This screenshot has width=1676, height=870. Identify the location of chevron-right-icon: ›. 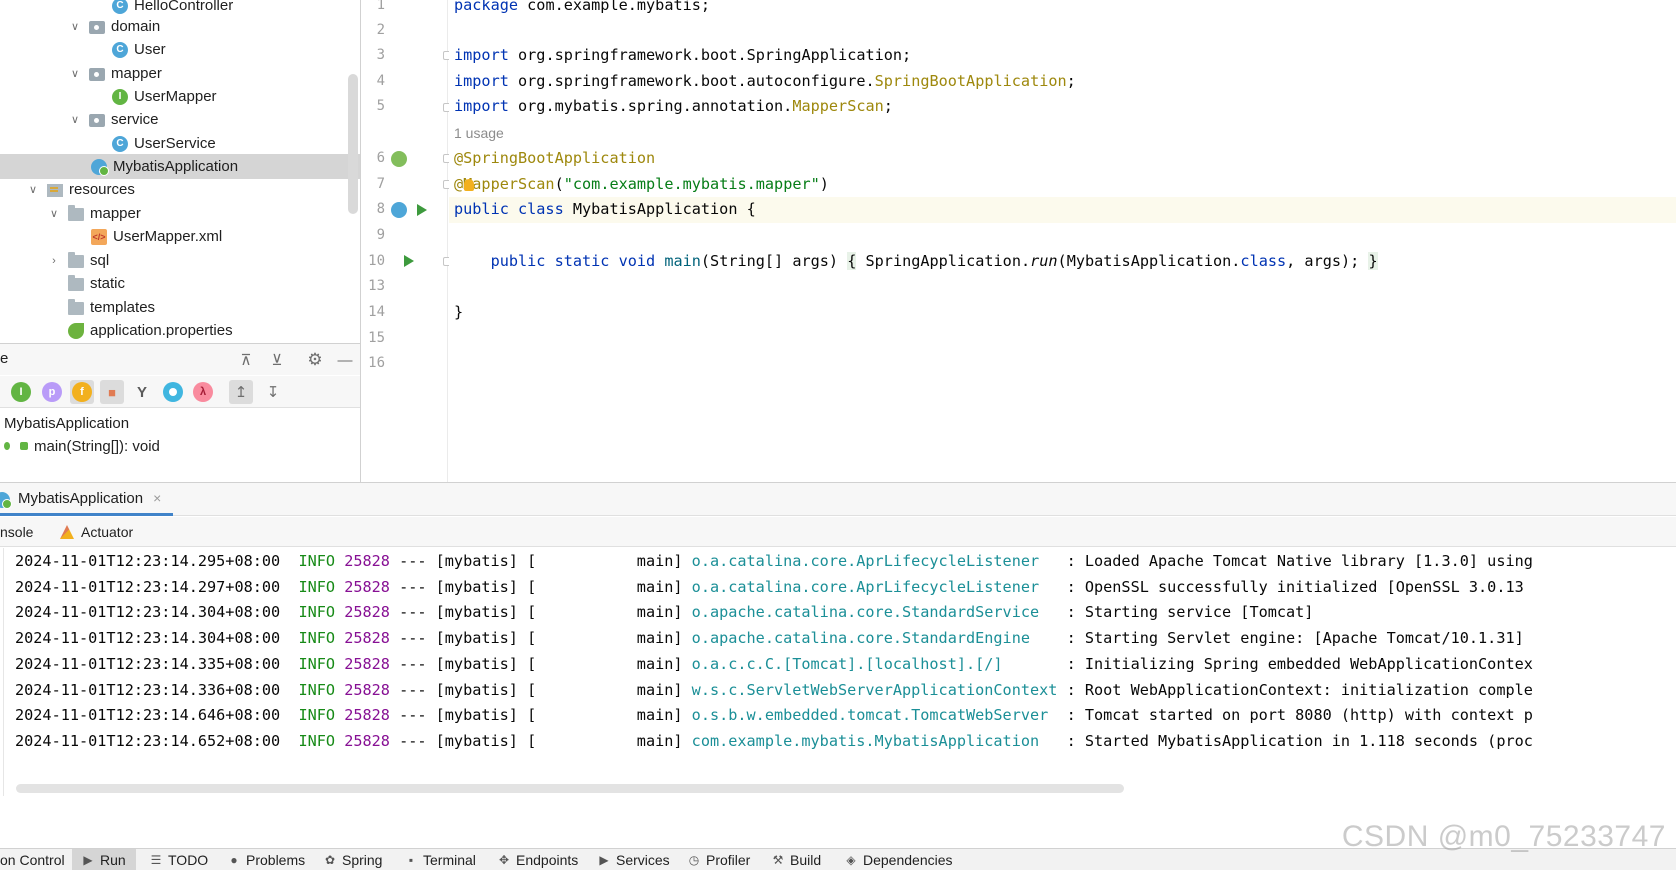
(54, 261).